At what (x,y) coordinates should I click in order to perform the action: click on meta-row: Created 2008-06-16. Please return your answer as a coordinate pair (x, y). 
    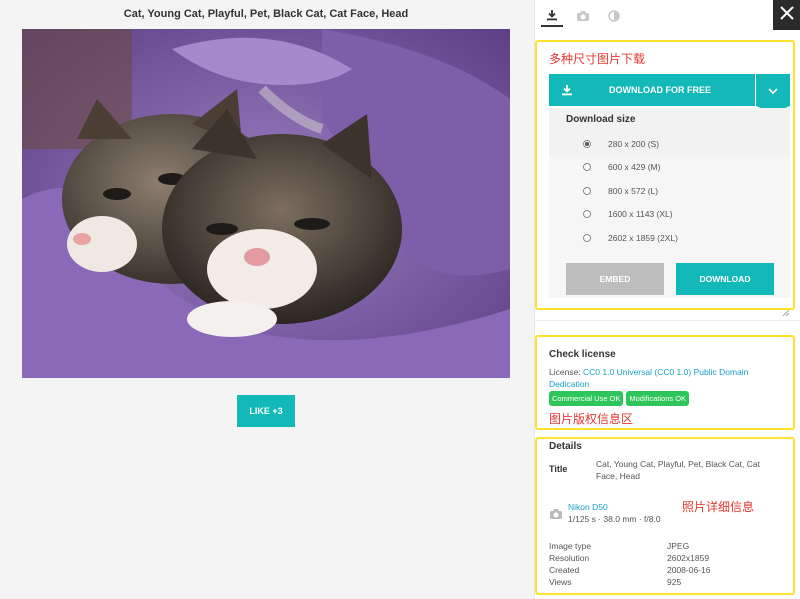
    Looking at the image, I should click on (659, 570).